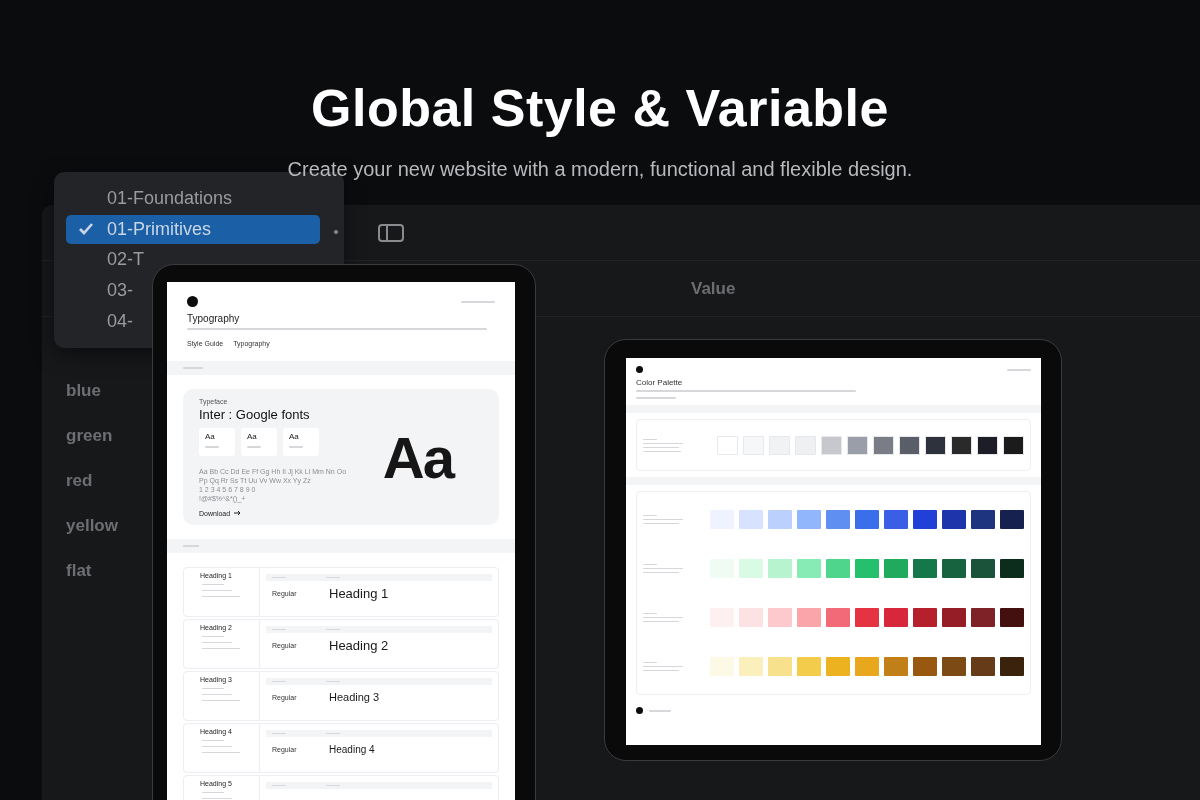 The image size is (1200, 800). What do you see at coordinates (238, 513) in the screenshot?
I see `arrow-right-icon` at bounding box center [238, 513].